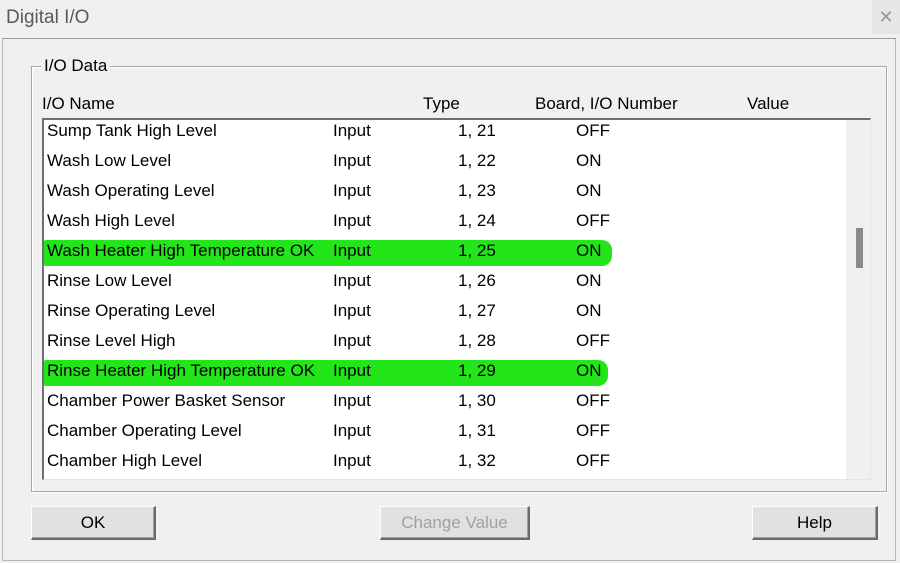  I want to click on io-name-cell: Wash Operating Level, so click(131, 190).